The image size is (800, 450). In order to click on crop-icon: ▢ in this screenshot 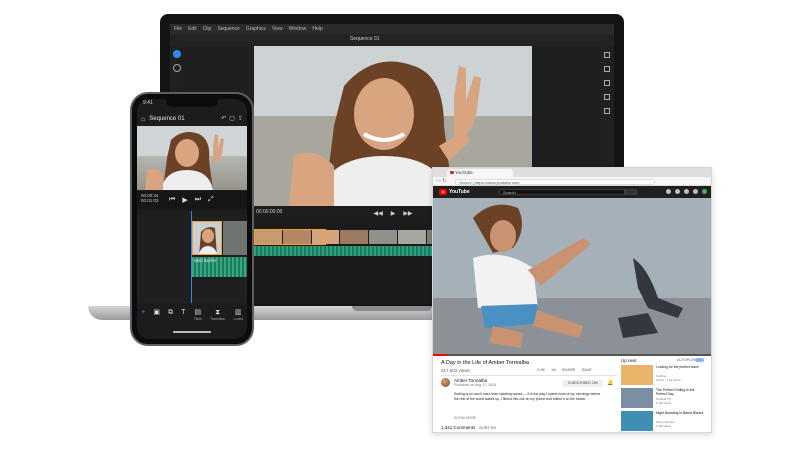, I will do `click(232, 118)`.